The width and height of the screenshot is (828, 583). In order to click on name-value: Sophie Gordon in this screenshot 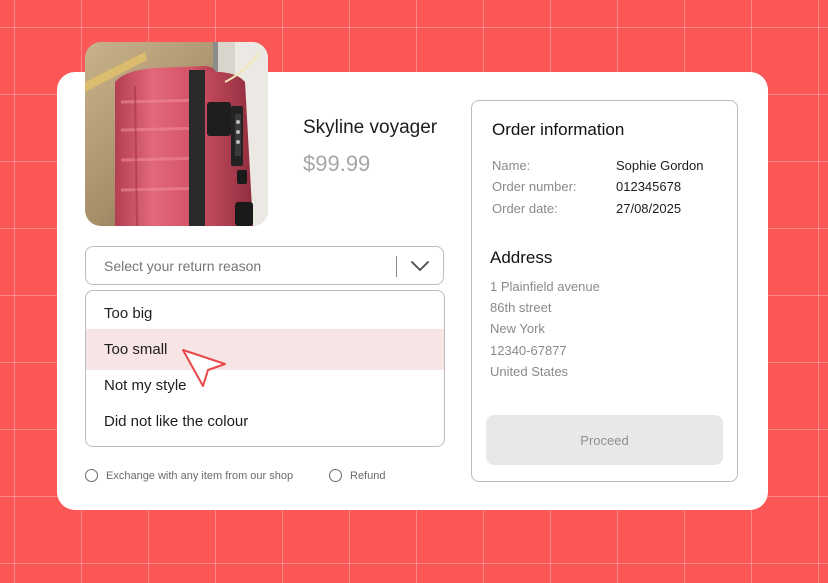, I will do `click(660, 165)`.